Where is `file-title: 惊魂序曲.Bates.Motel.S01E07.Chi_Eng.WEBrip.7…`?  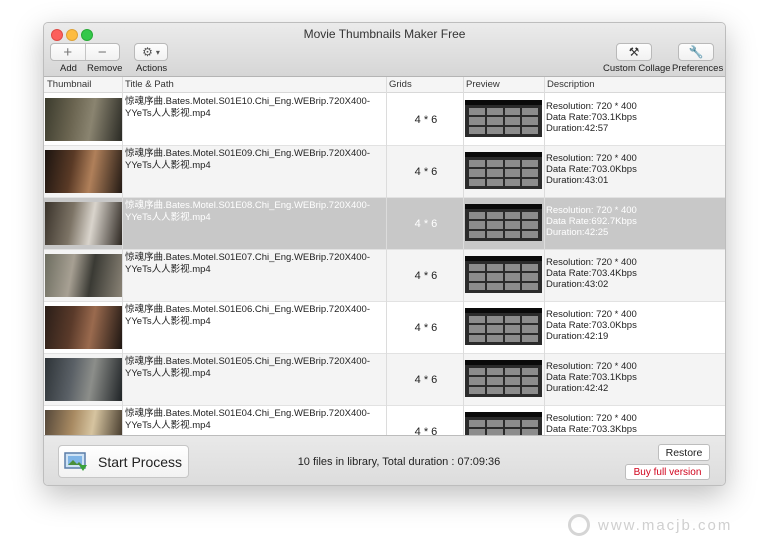
file-title: 惊魂序曲.Bates.Motel.S01E07.Chi_Eng.WEBrip.7… is located at coordinates (248, 263).